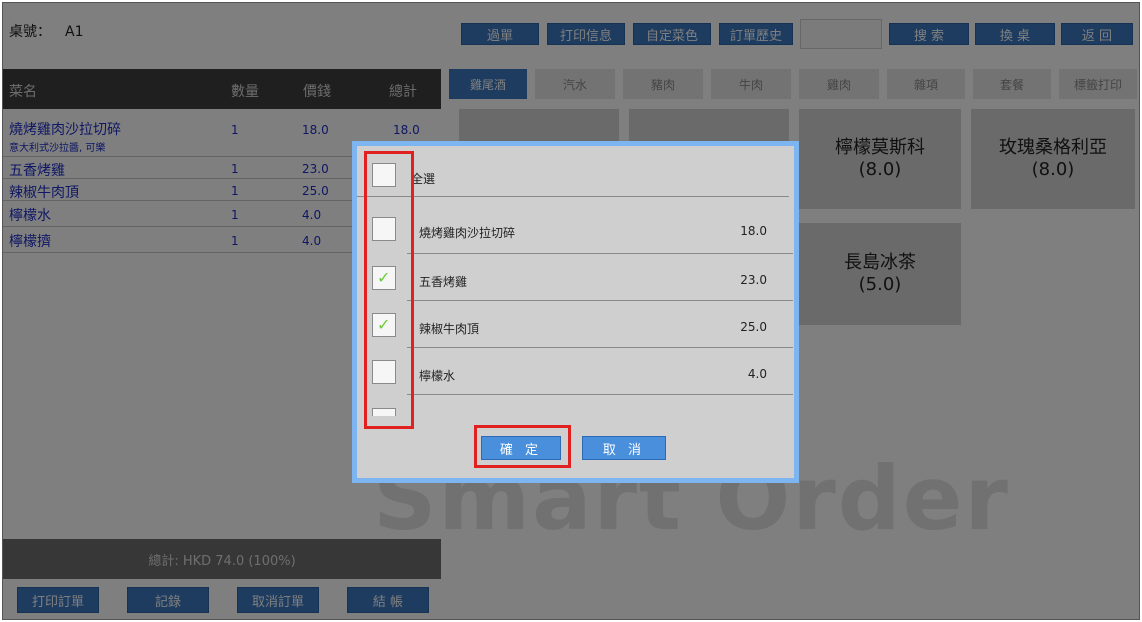  Describe the element at coordinates (753, 280) in the screenshot. I see `dialog-item-price: 23.0` at that location.